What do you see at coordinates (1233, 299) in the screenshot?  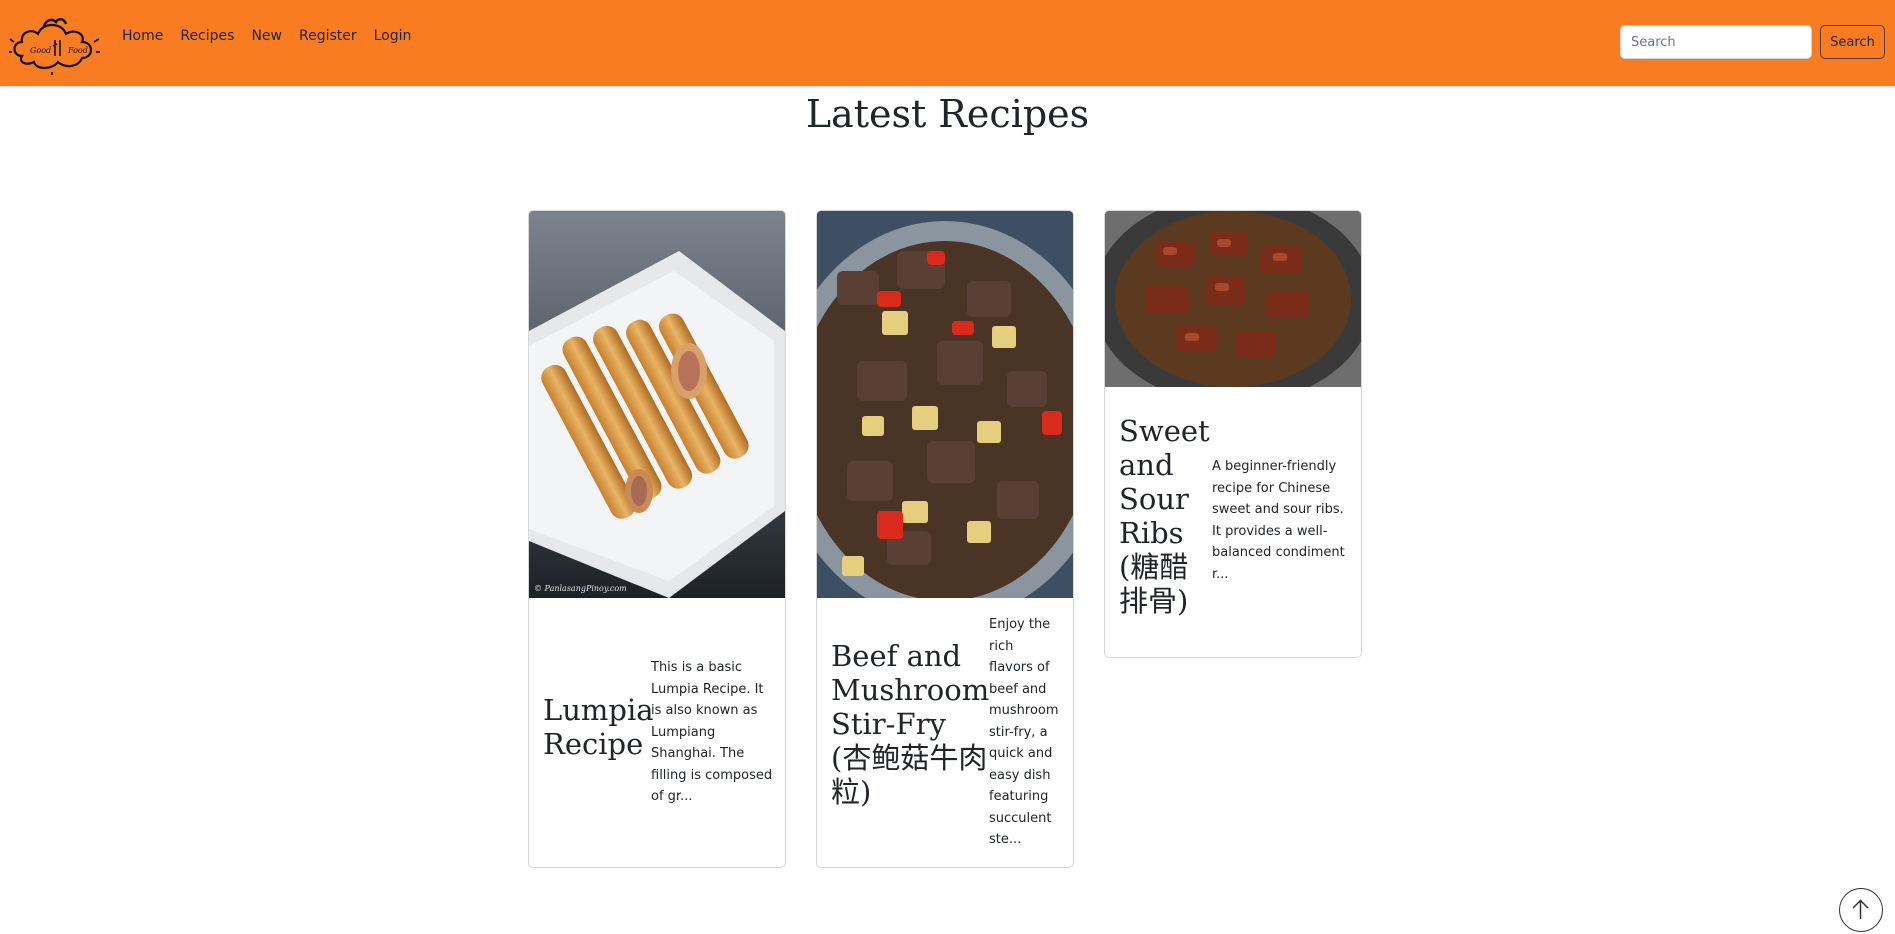 I see `sweet-sour-ribs-image` at bounding box center [1233, 299].